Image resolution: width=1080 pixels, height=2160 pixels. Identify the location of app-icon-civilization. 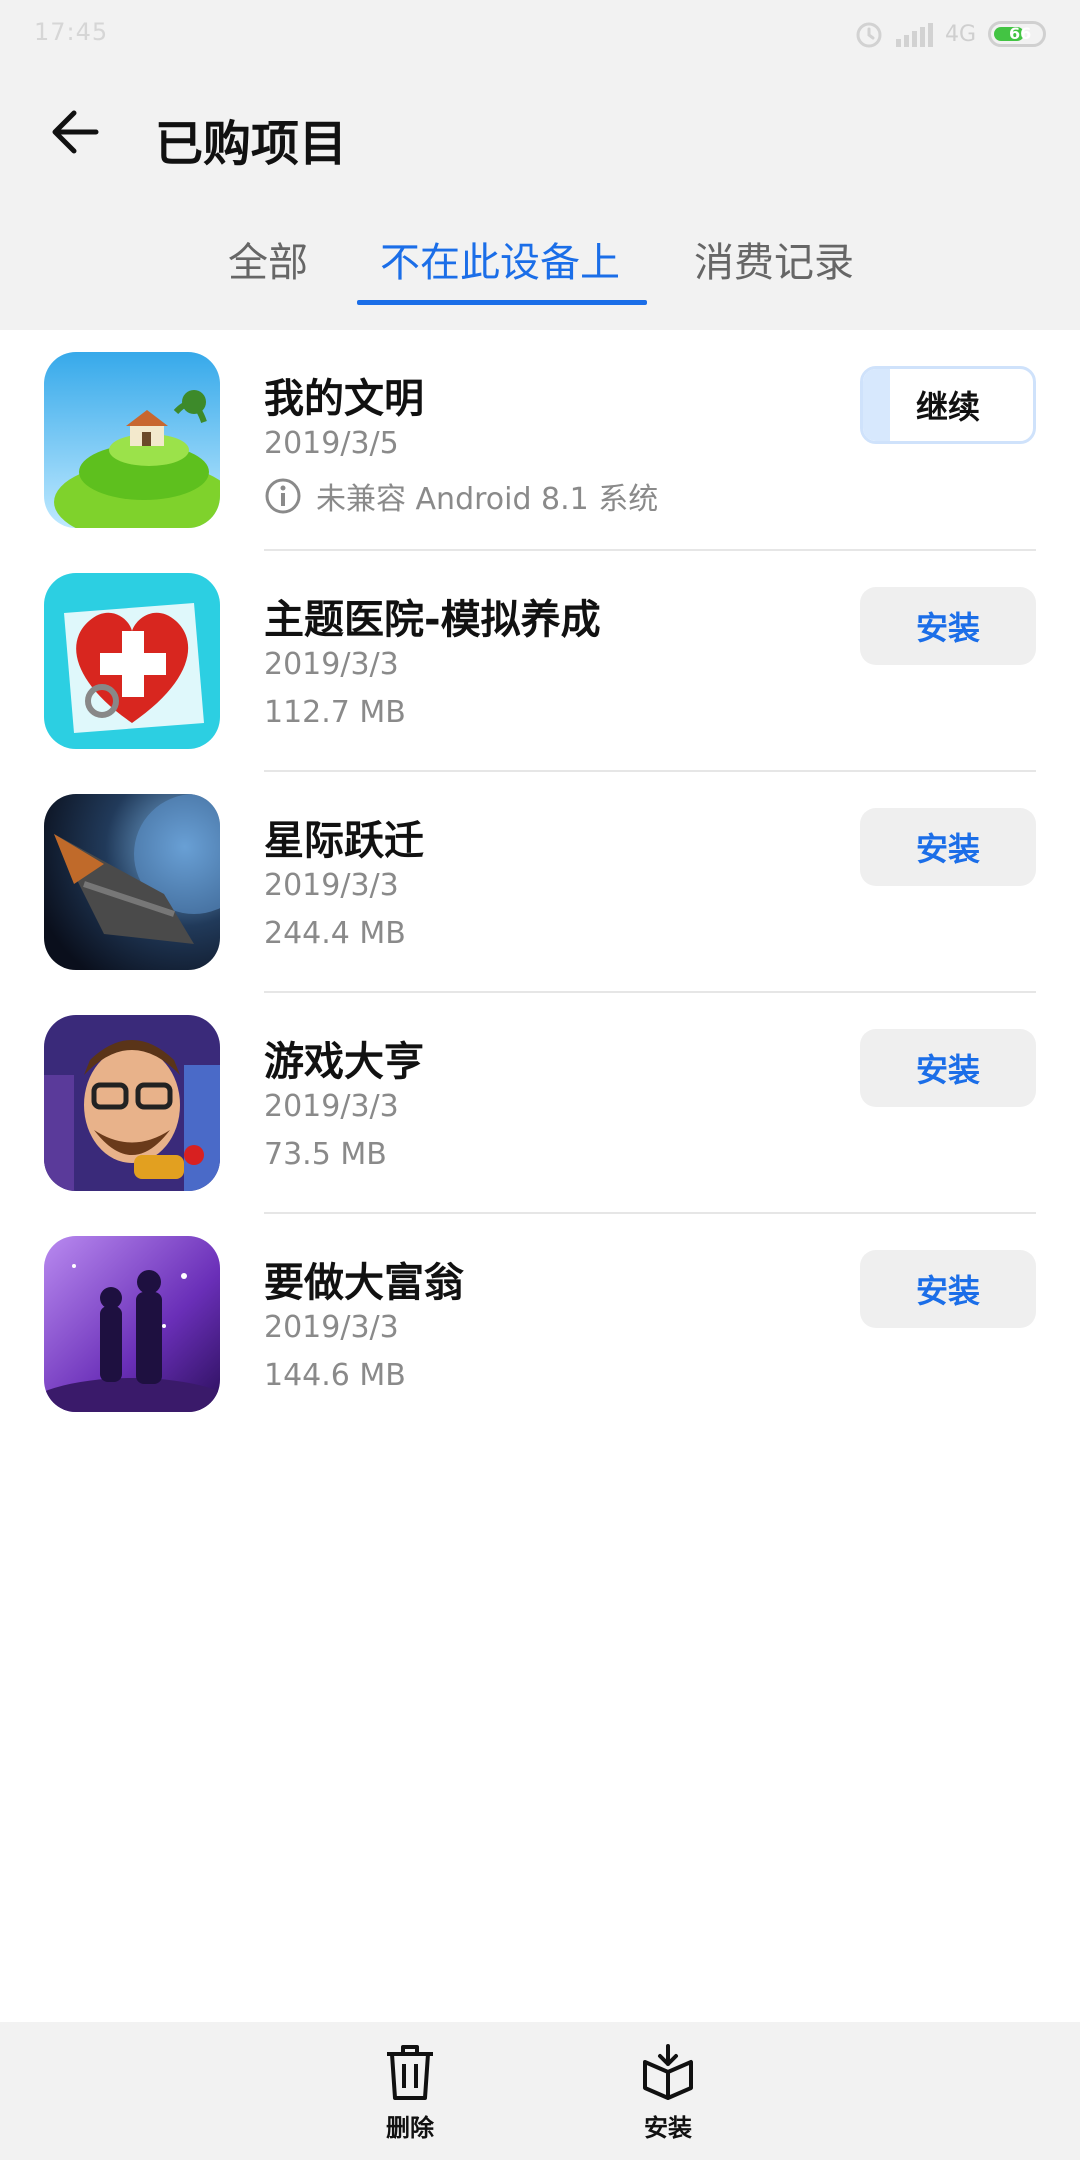
(132, 440).